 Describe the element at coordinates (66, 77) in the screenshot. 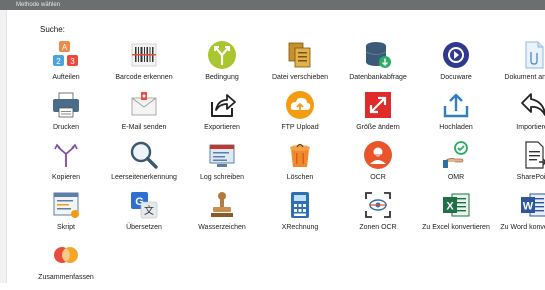

I see `method-label: Aufteilen` at that location.